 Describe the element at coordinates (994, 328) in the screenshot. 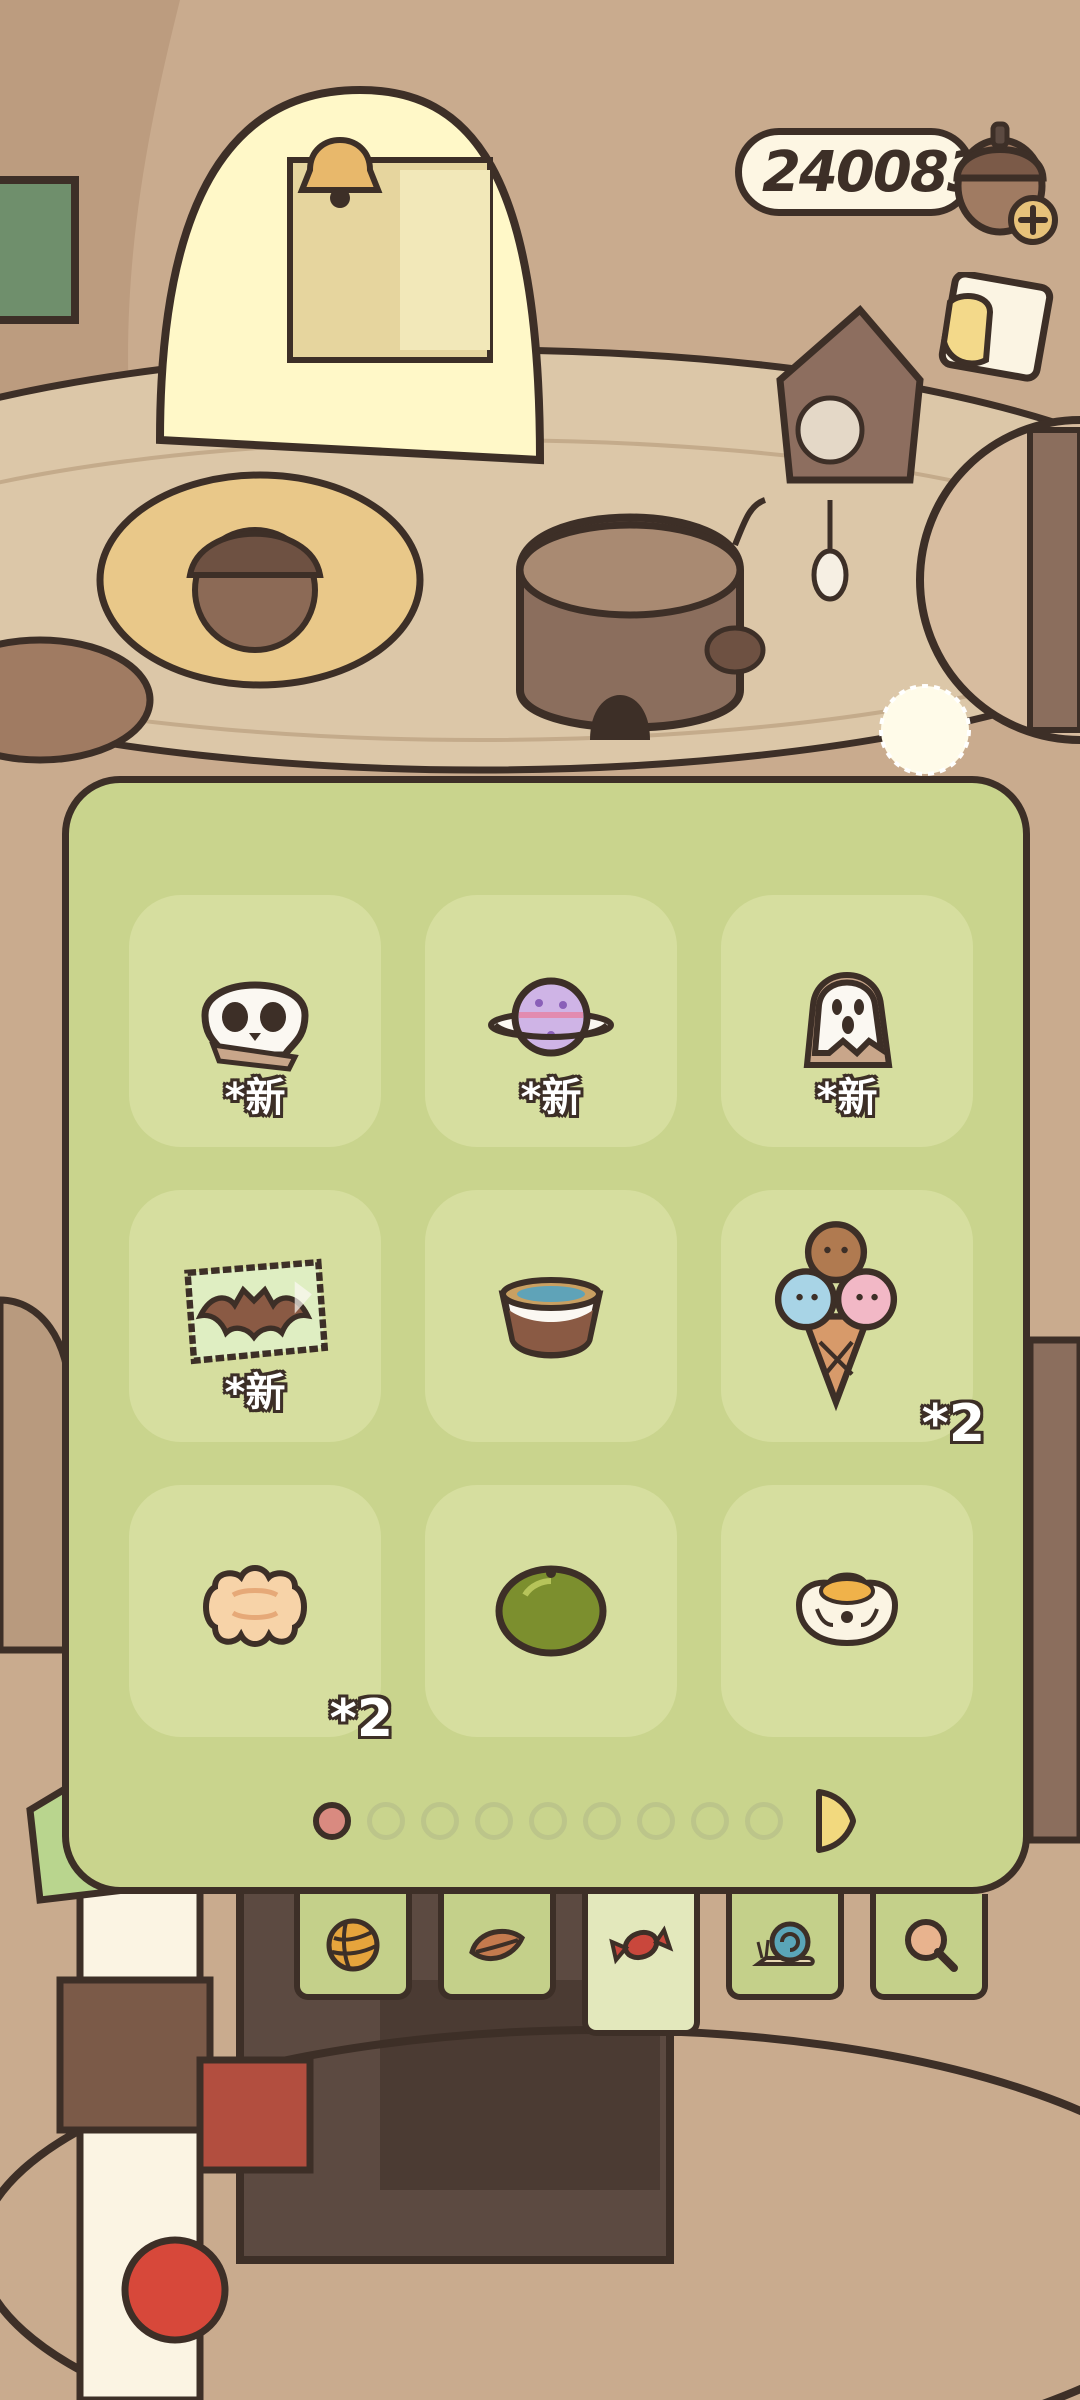

I see `notebook-menu-icon` at that location.